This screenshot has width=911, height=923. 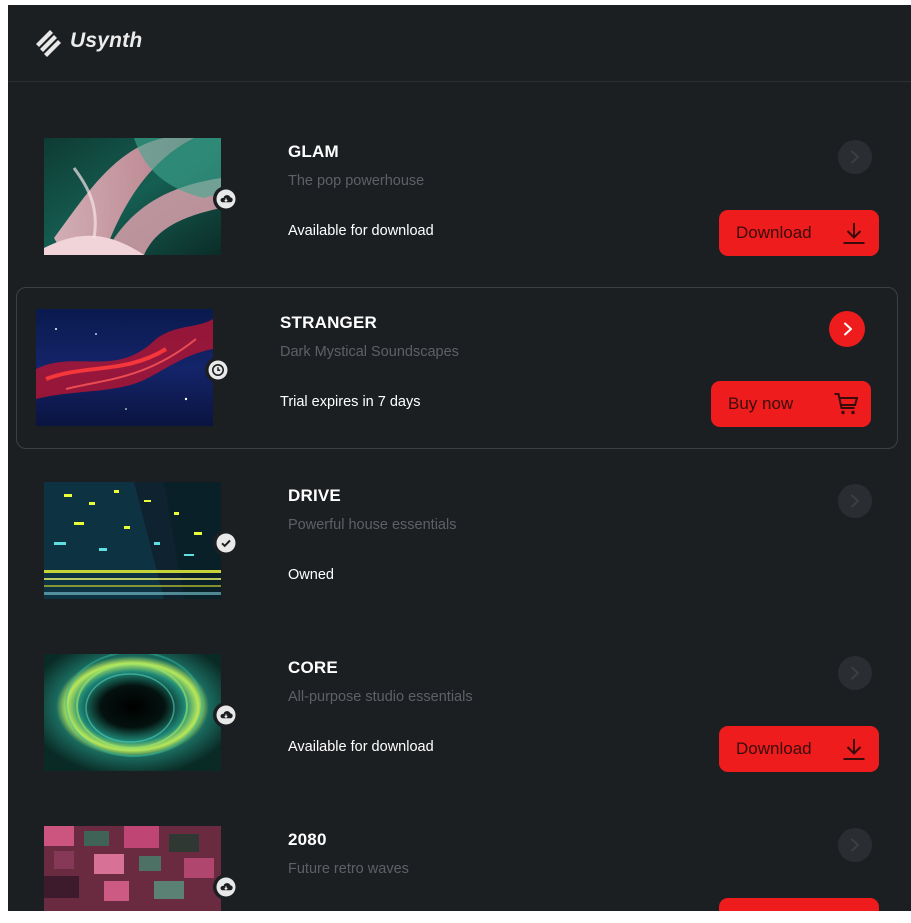 What do you see at coordinates (307, 839) in the screenshot?
I see `product-title: 2080` at bounding box center [307, 839].